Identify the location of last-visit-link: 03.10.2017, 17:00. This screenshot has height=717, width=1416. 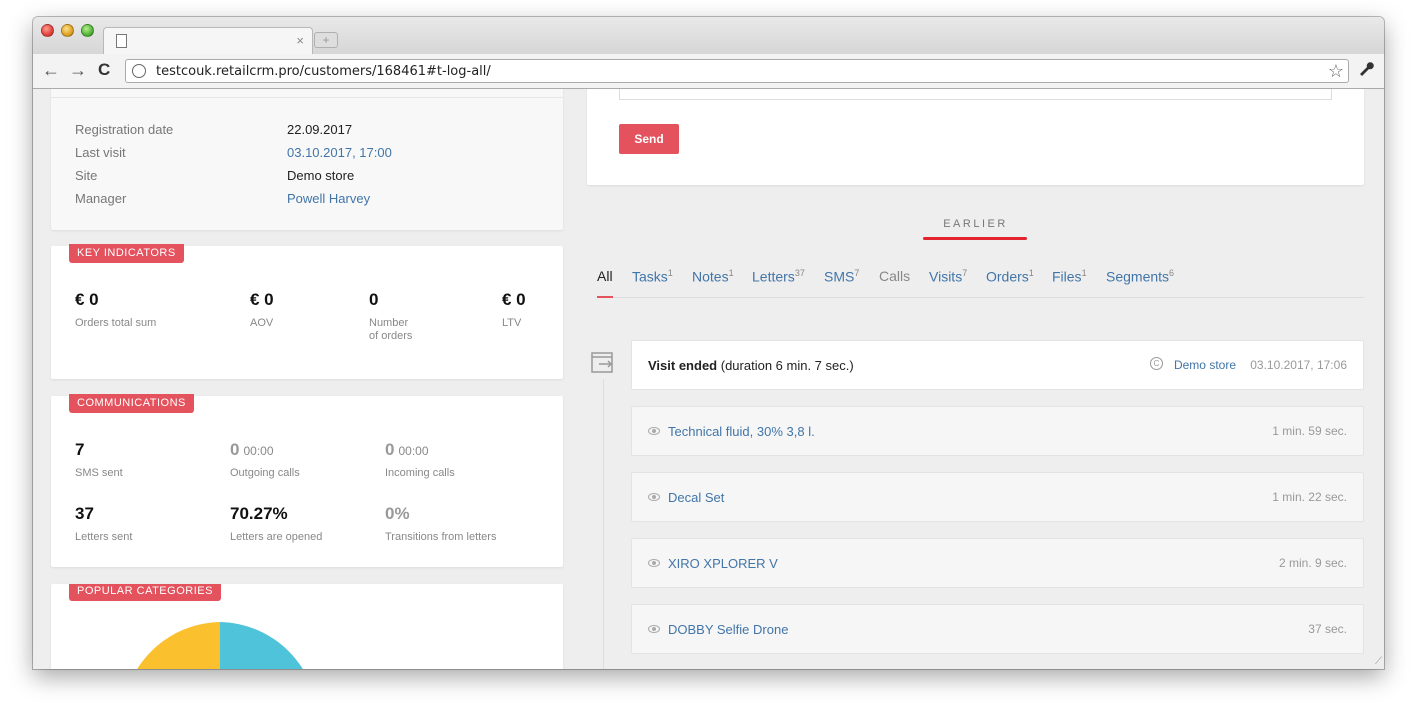
(412, 152).